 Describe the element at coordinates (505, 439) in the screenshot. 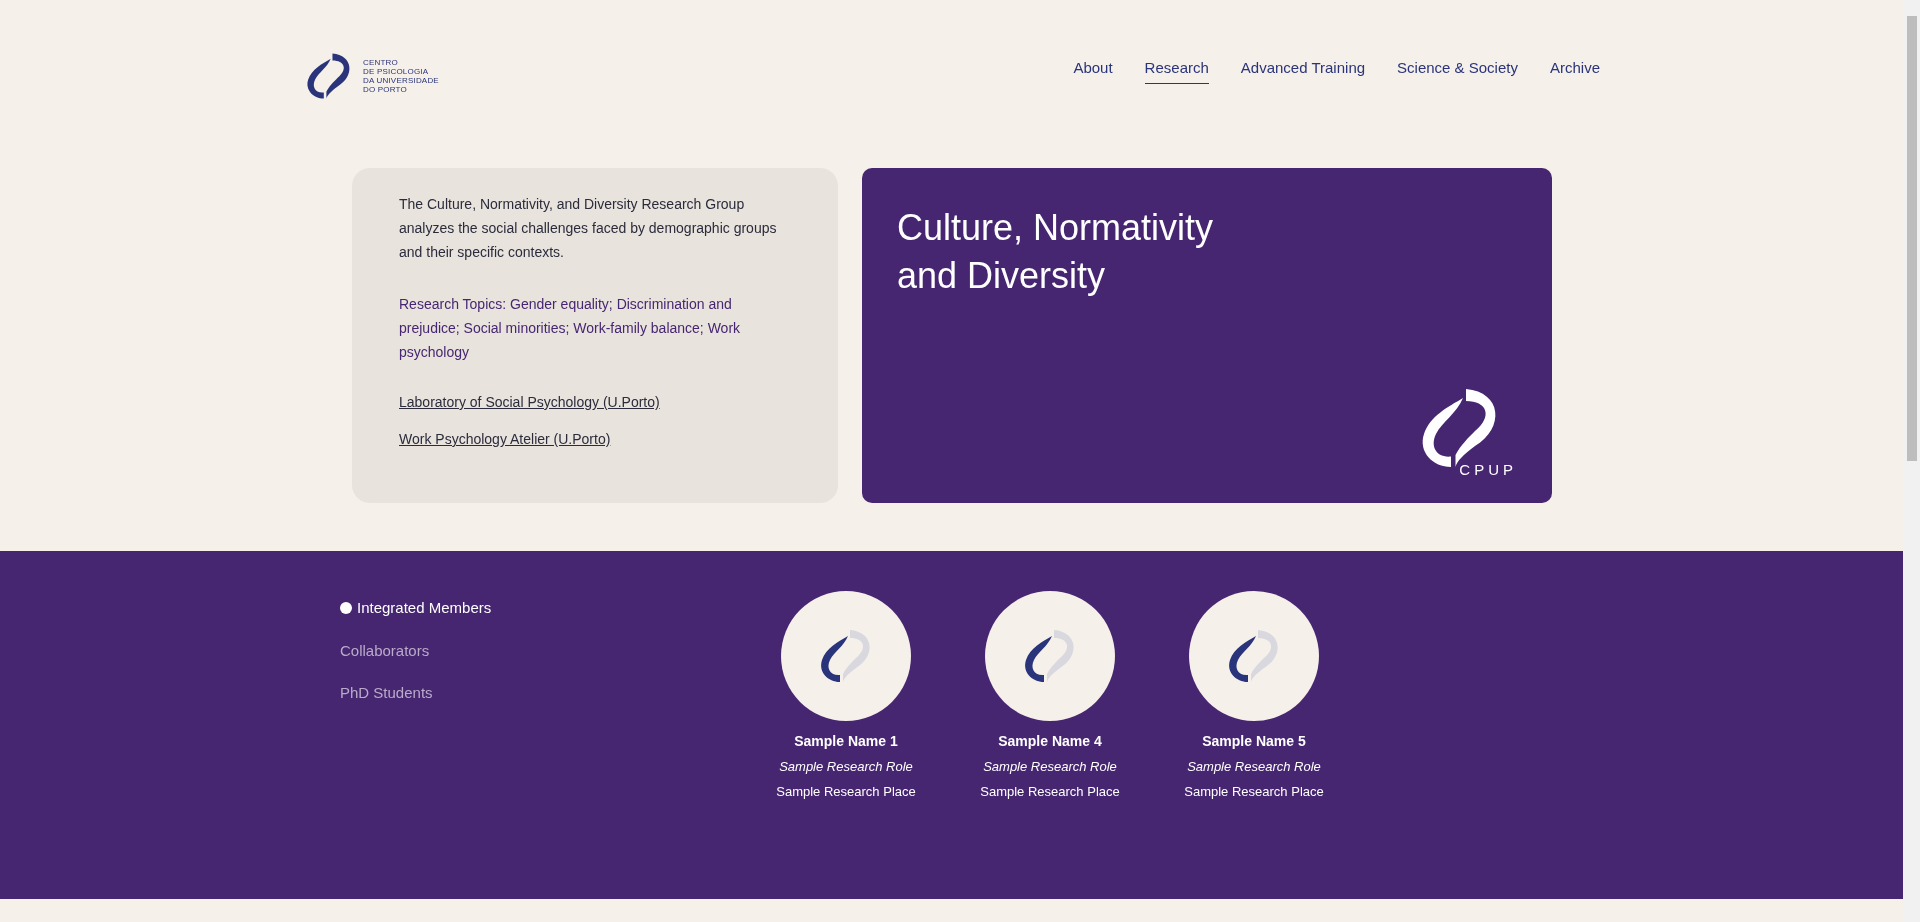

I see `lab-link: Work Psychology Atelier (U.Porto)` at that location.